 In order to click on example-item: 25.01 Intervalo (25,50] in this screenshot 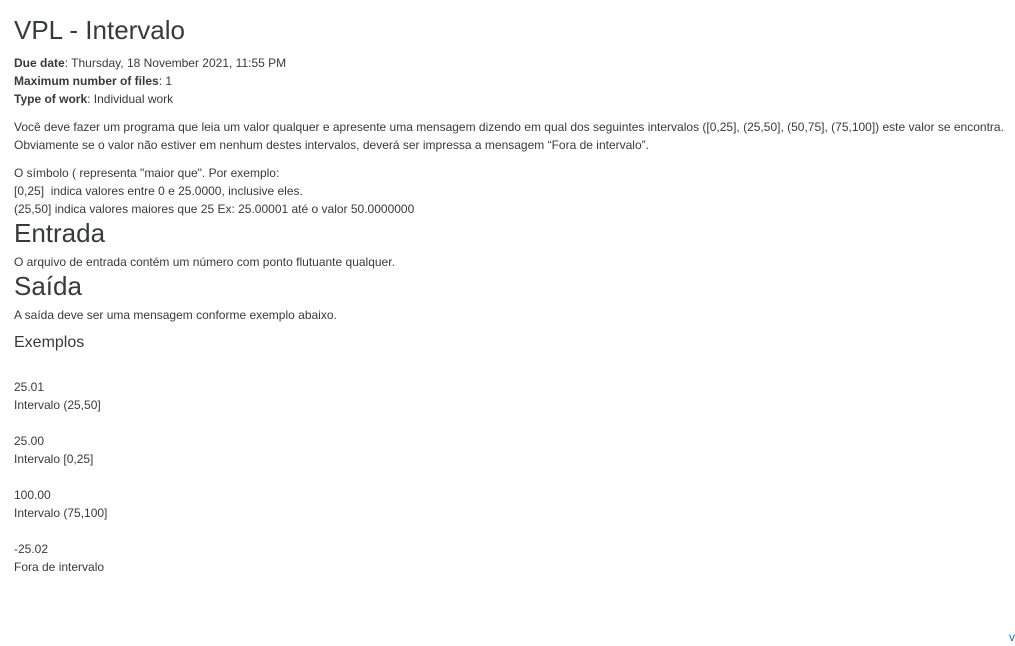, I will do `click(509, 396)`.